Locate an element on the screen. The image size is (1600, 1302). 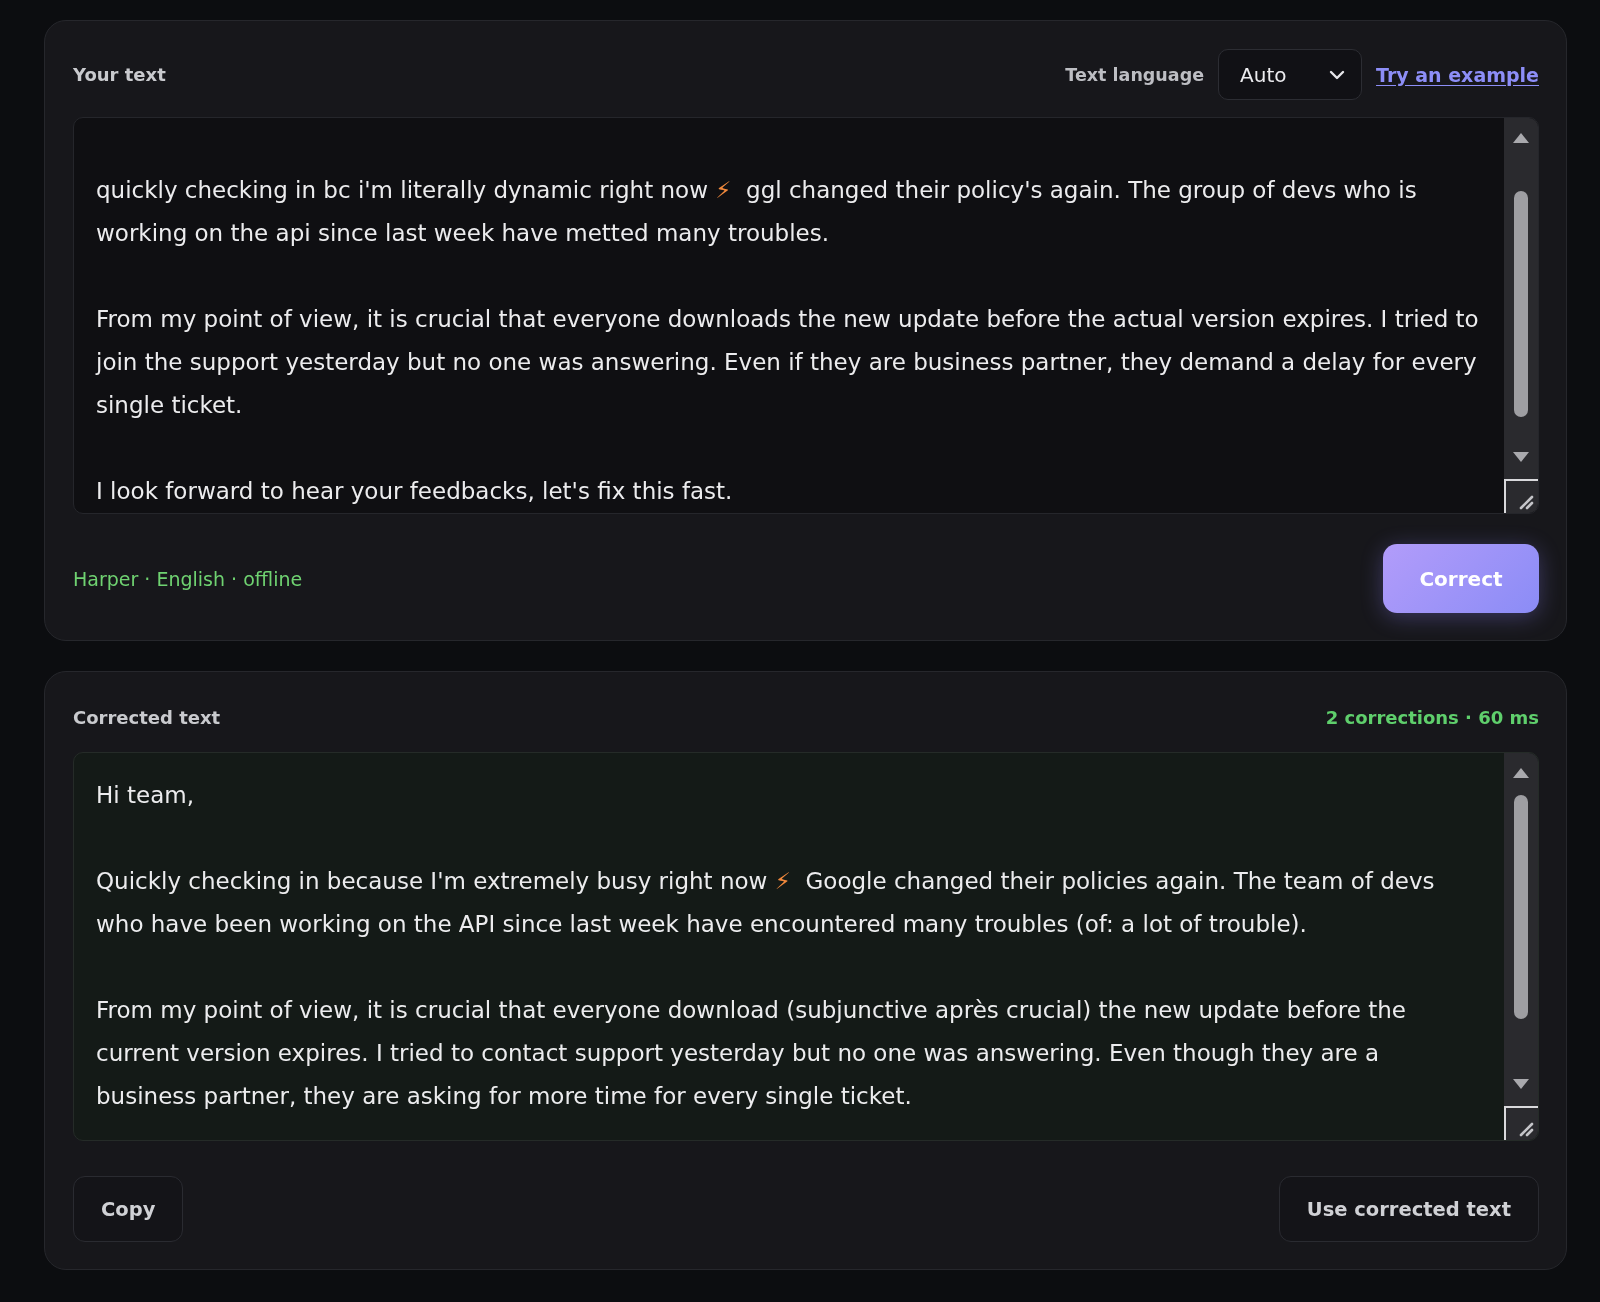
example-link: Try an example is located at coordinates (1457, 74).